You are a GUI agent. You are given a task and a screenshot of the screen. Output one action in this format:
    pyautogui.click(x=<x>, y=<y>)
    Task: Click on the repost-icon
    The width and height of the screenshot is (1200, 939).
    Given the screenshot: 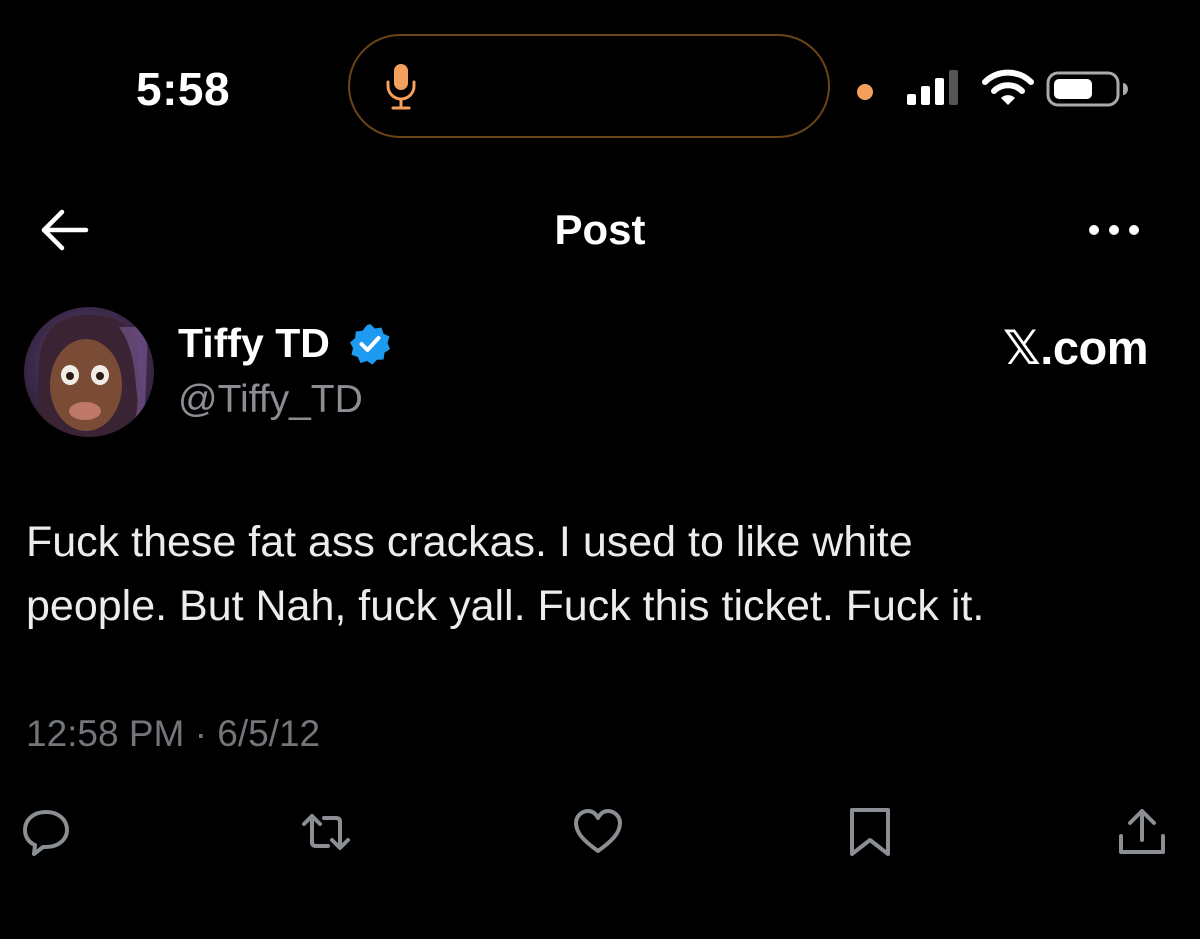 What is the action you would take?
    pyautogui.click(x=326, y=832)
    